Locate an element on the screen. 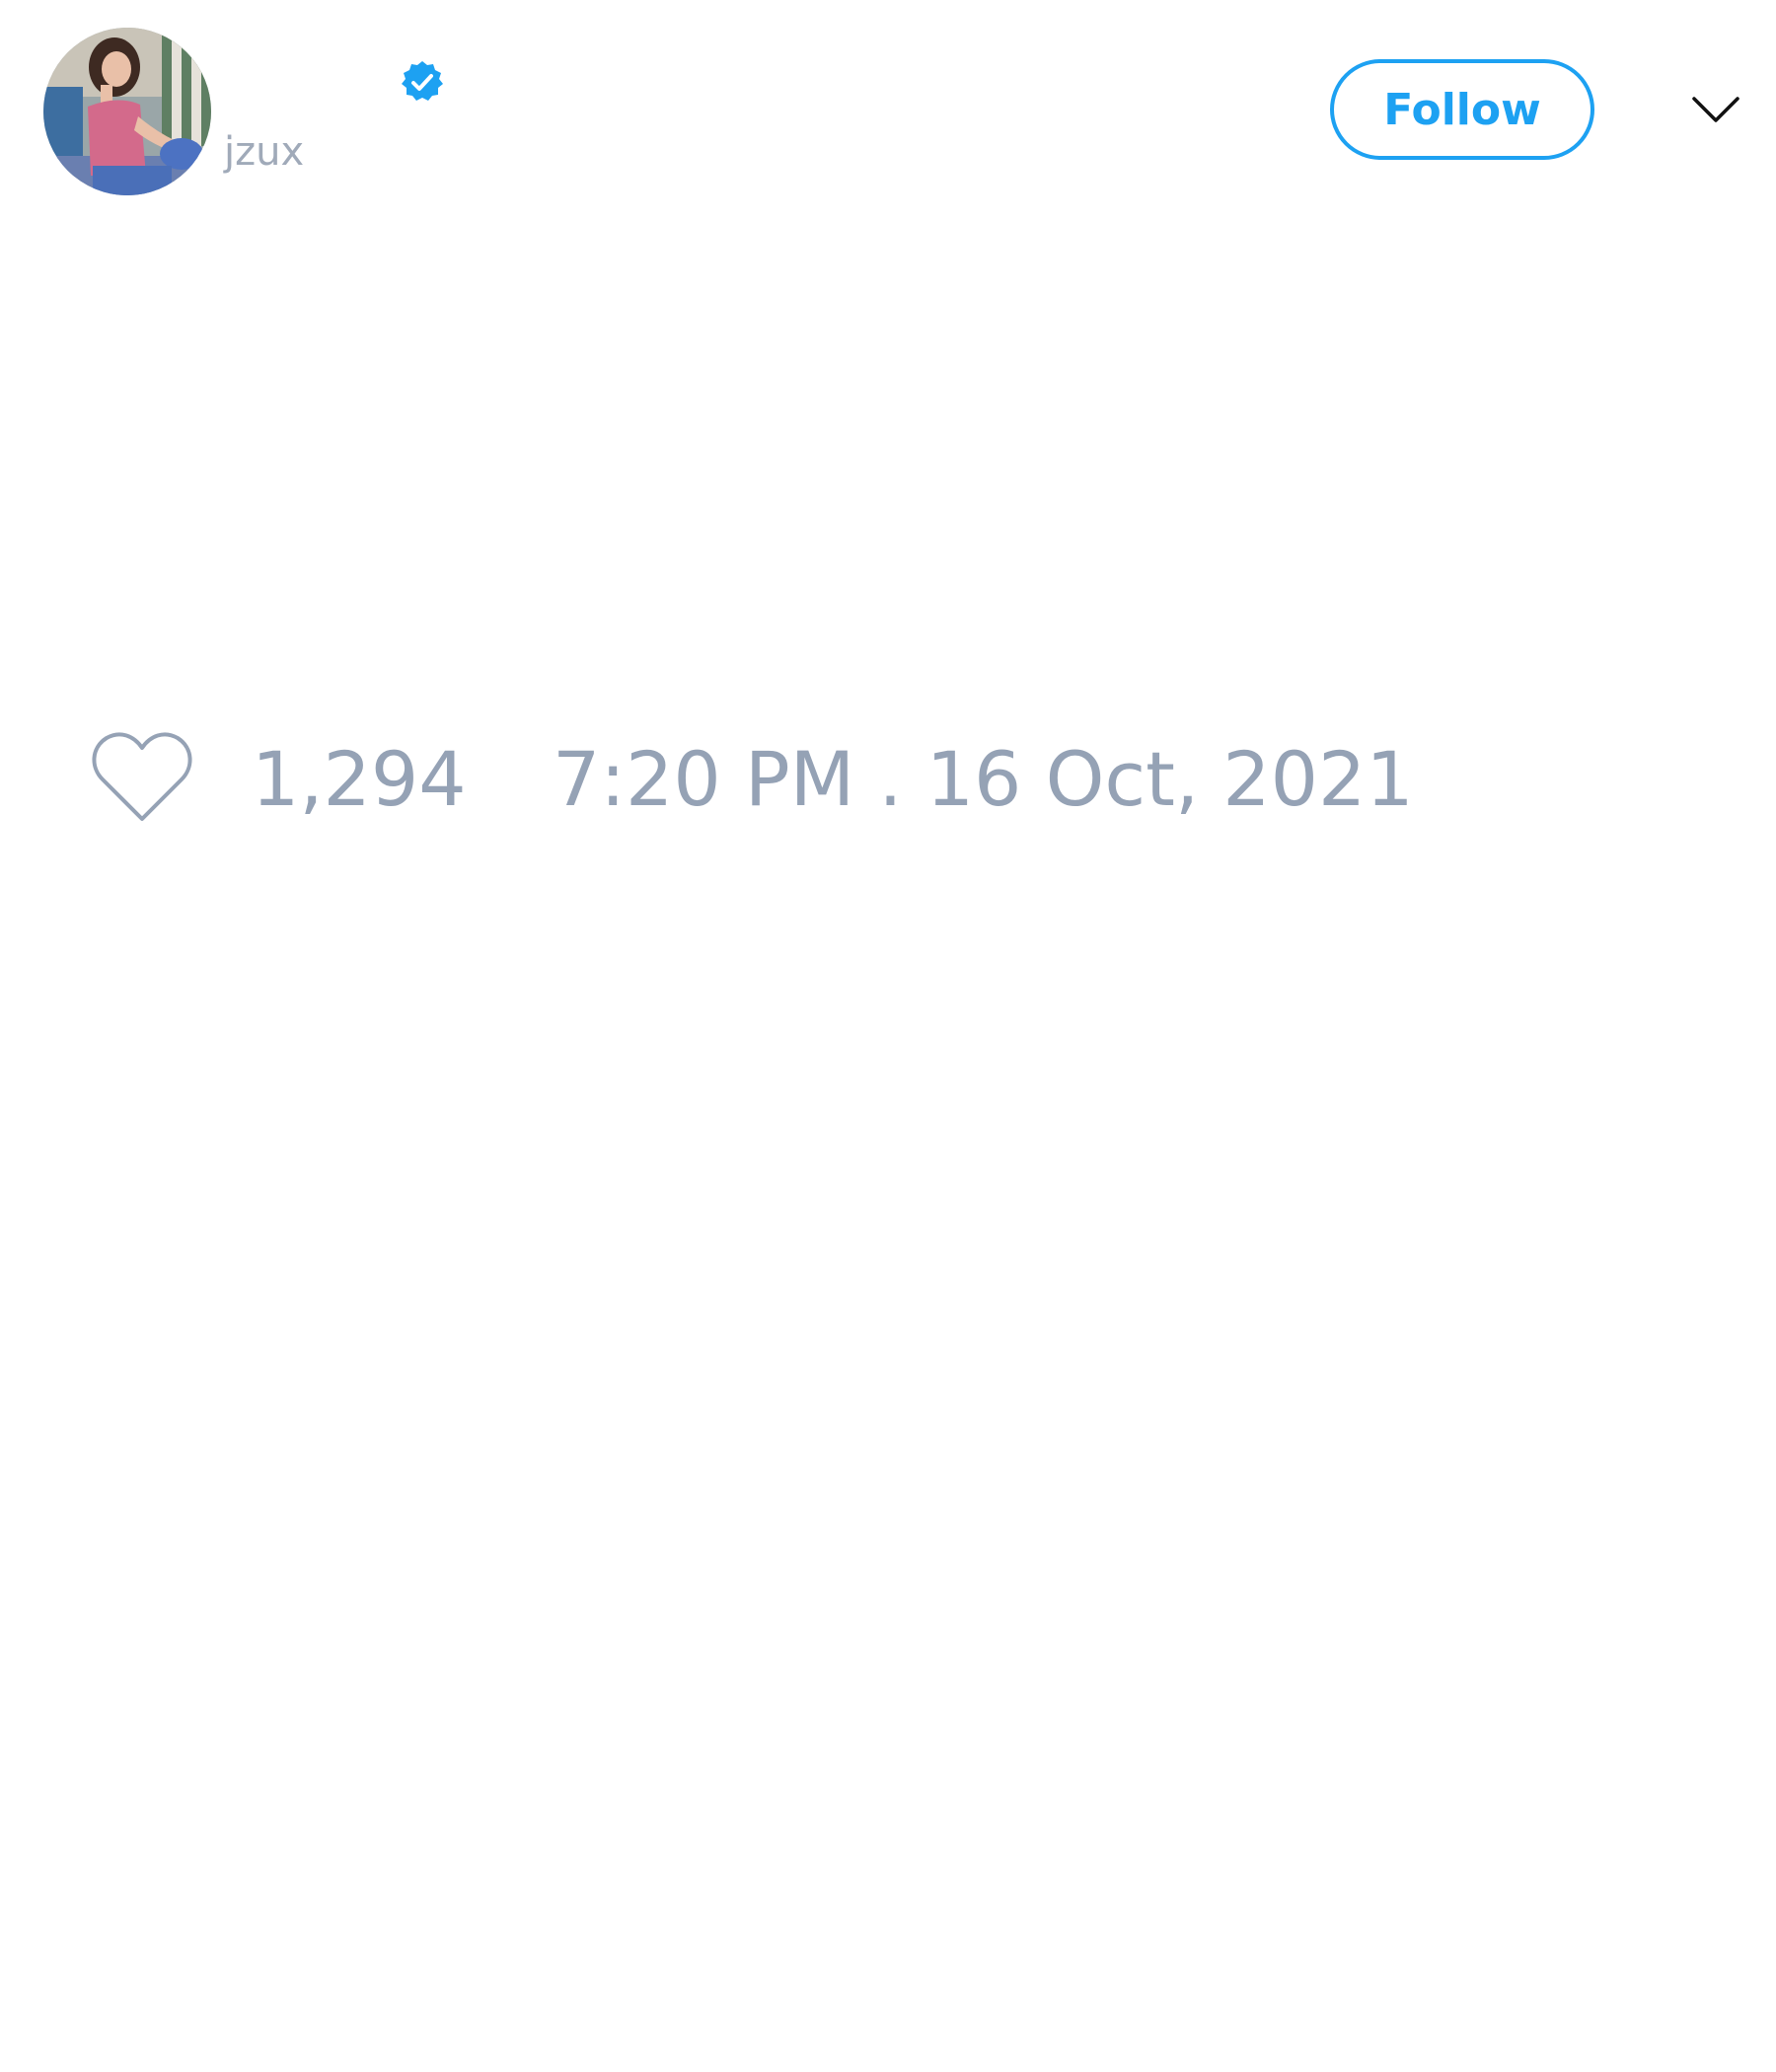  follow-button: Follow is located at coordinates (1462, 110).